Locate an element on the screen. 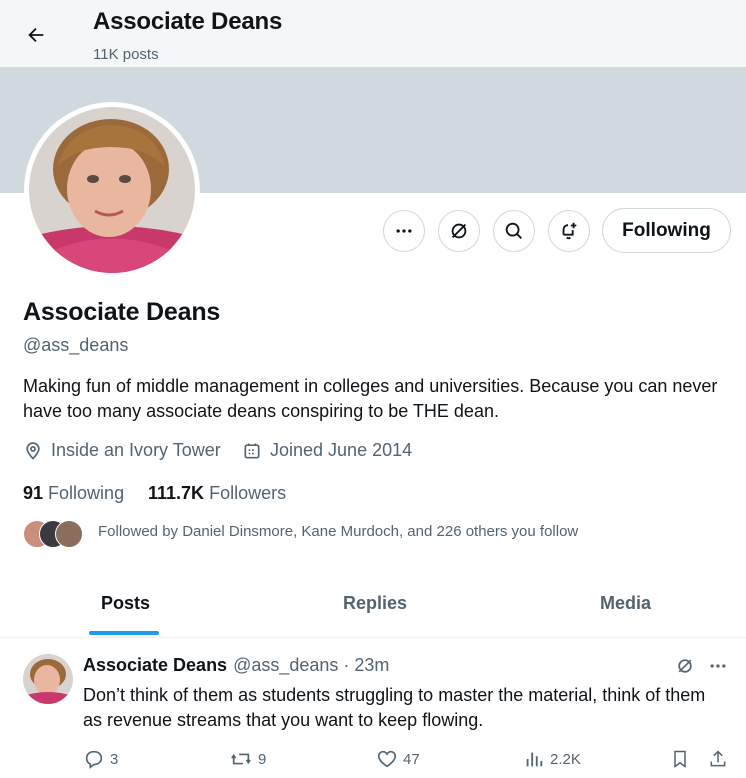  post-count: 11K posts is located at coordinates (126, 54).